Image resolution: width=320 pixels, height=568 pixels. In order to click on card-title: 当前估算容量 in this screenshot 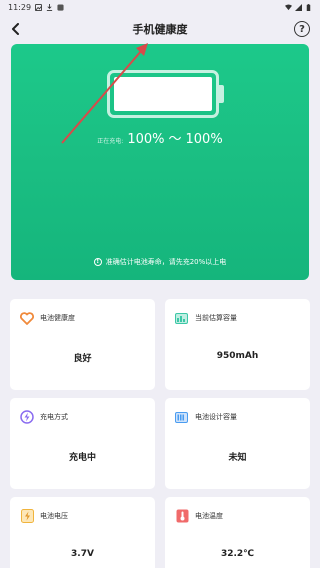, I will do `click(216, 318)`.